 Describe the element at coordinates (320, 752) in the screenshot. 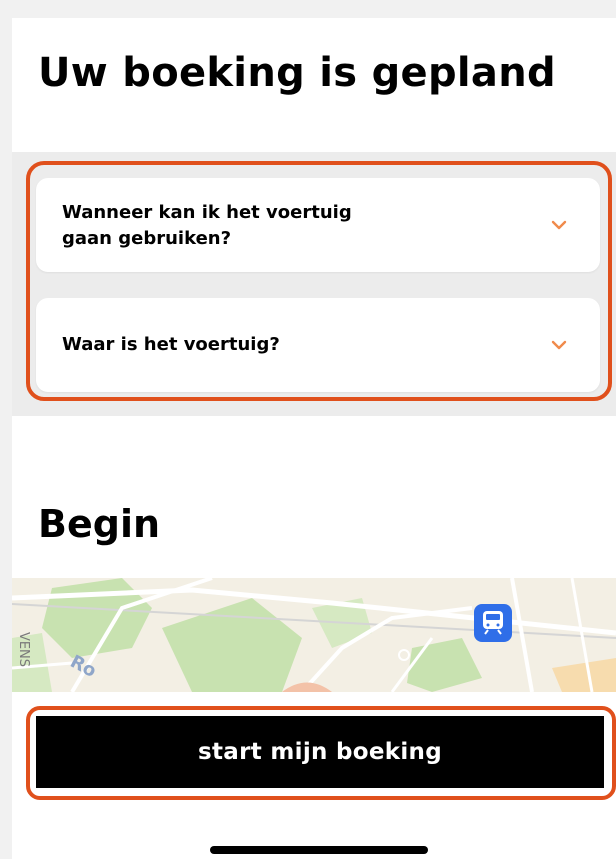

I see `start-booking-button: start mijn boeking` at that location.